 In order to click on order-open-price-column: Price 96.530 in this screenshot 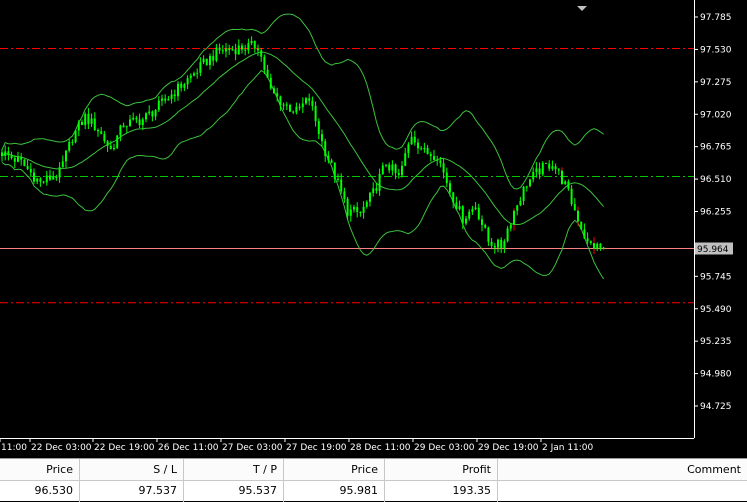, I will do `click(40, 480)`.